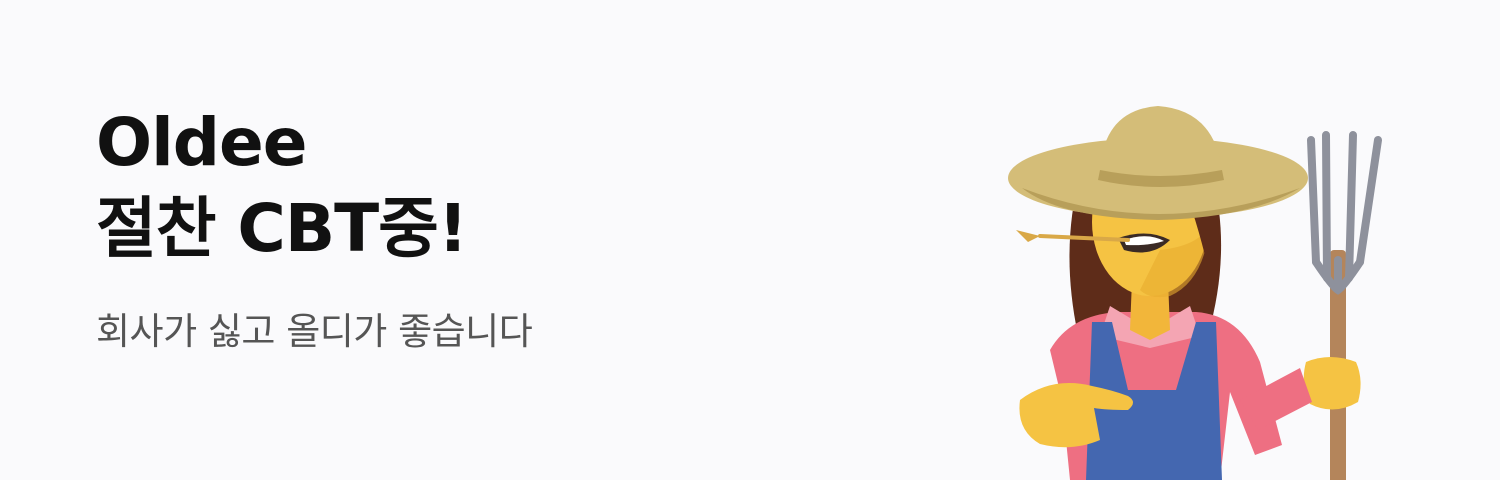 Image resolution: width=1500 pixels, height=480 pixels. Describe the element at coordinates (202, 142) in the screenshot. I see `headline-brand: Oldee` at that location.